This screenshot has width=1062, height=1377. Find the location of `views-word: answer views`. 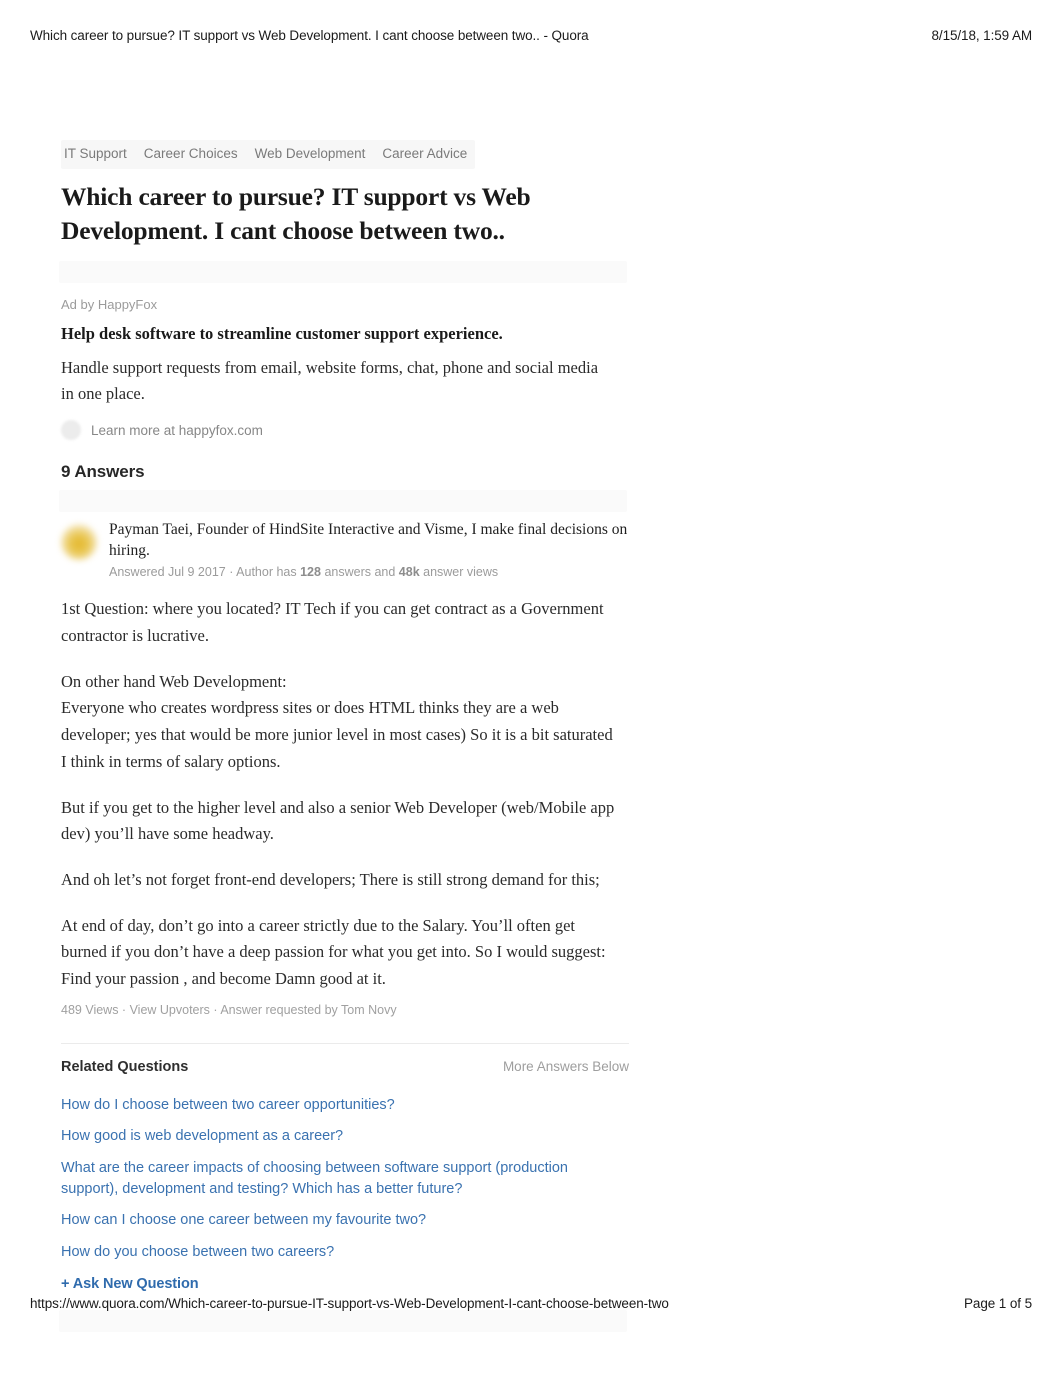

views-word: answer views is located at coordinates (459, 572).